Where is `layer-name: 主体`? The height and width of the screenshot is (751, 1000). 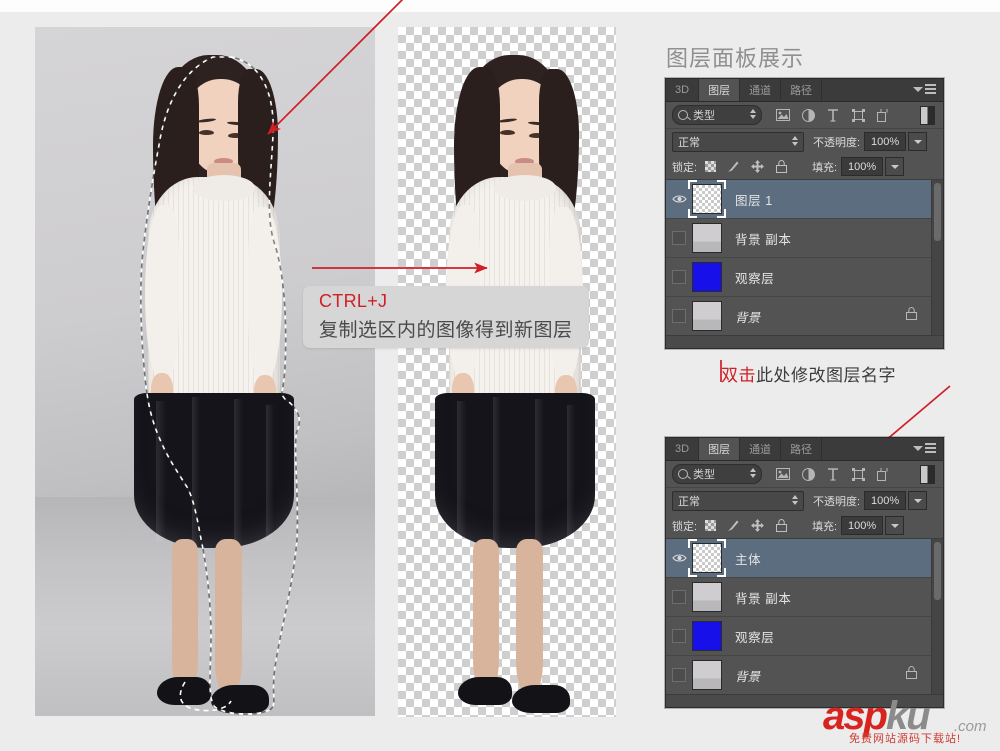 layer-name: 主体 is located at coordinates (748, 558).